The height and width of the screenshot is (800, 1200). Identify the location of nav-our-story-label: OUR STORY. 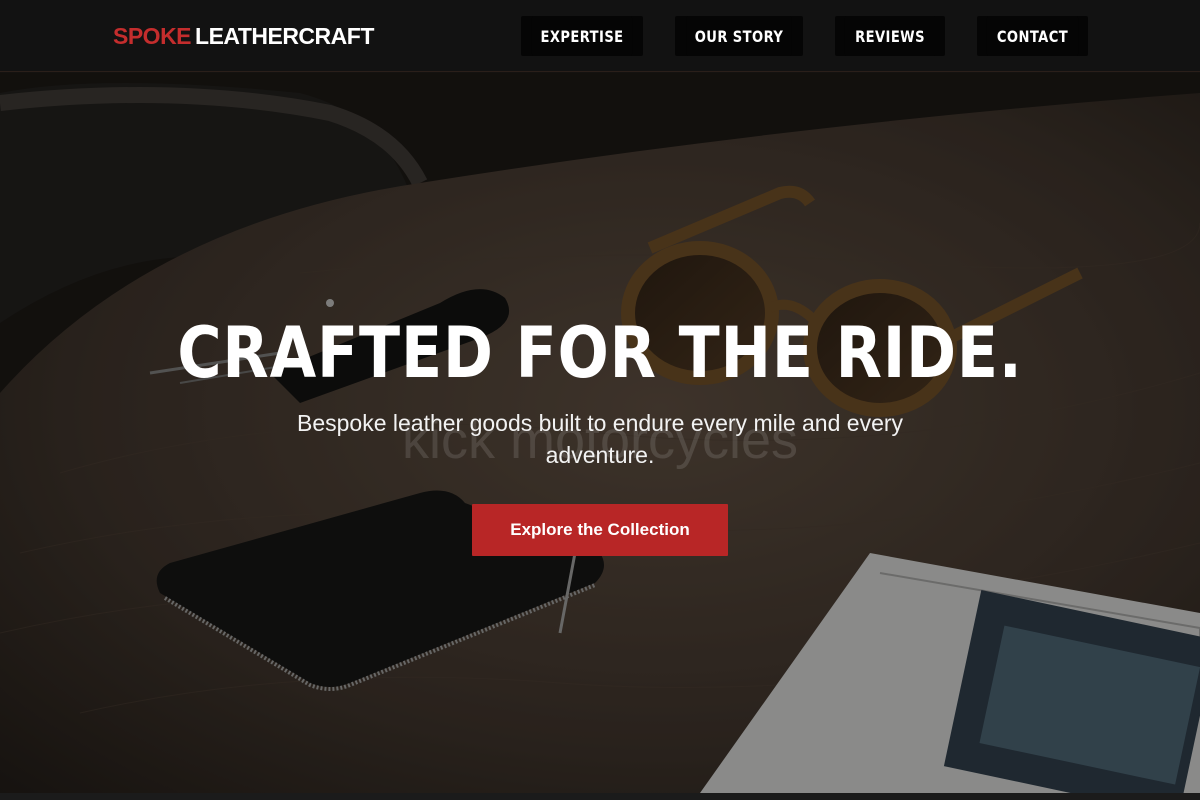
(739, 36).